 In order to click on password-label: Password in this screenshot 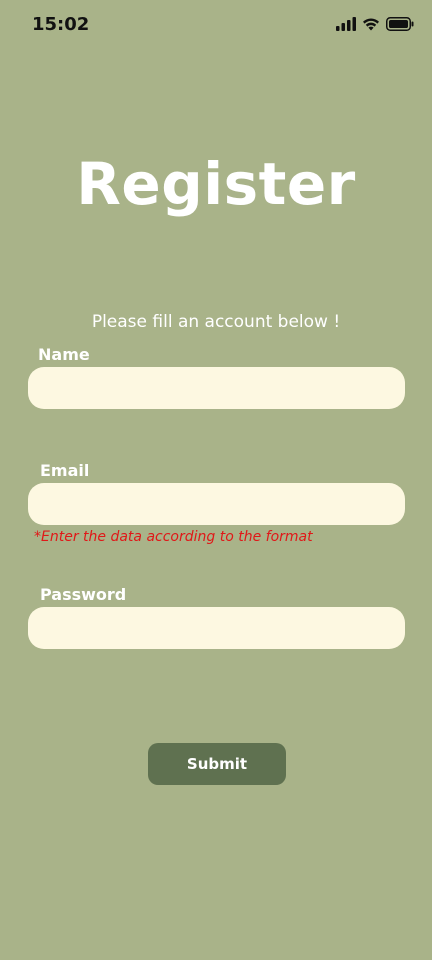, I will do `click(83, 594)`.